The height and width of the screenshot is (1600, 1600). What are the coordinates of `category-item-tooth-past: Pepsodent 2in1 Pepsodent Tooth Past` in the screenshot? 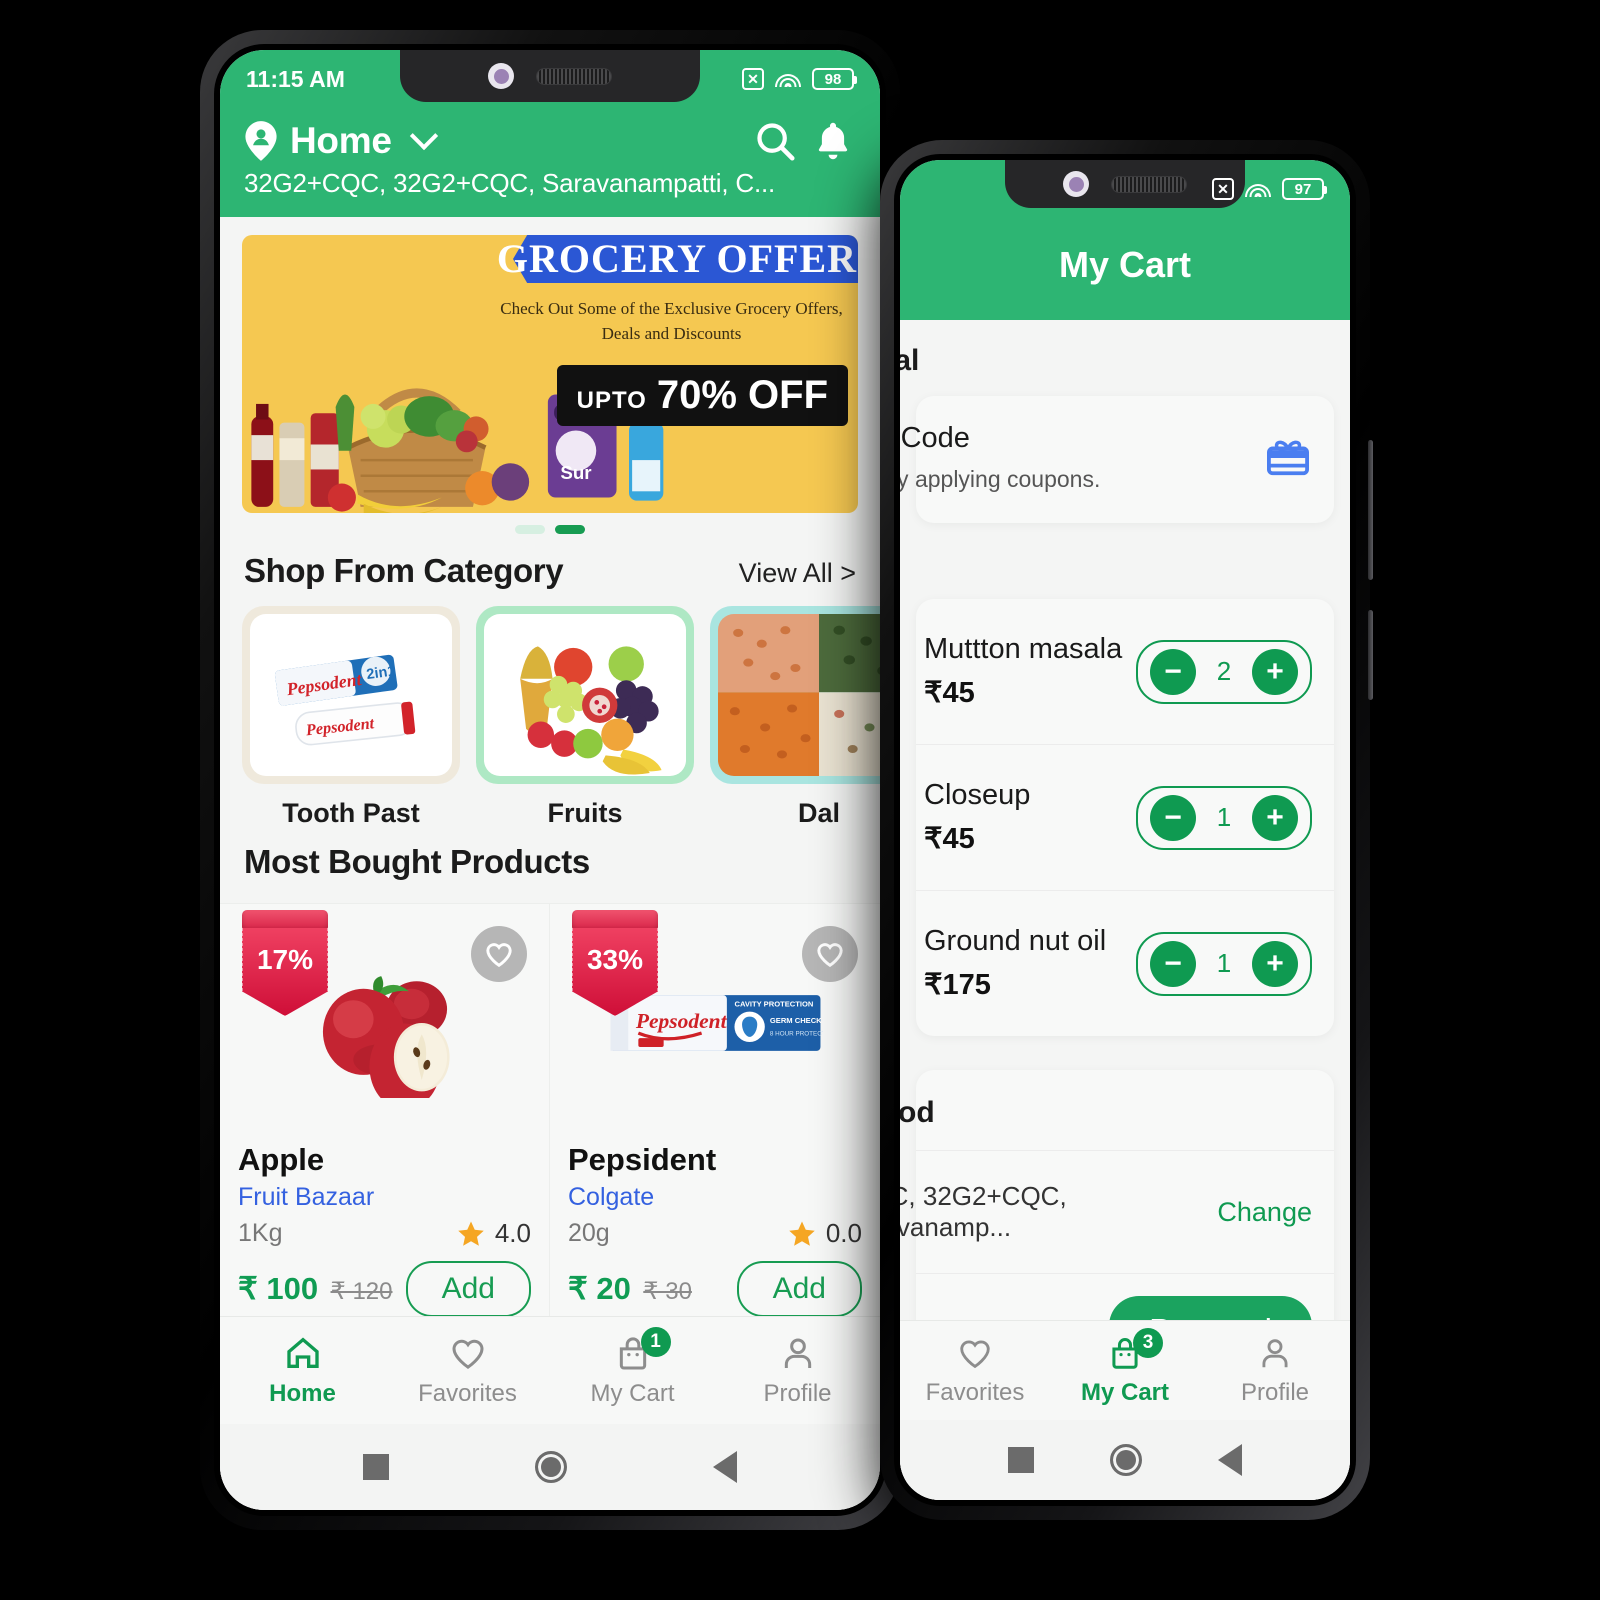 It's located at (351, 717).